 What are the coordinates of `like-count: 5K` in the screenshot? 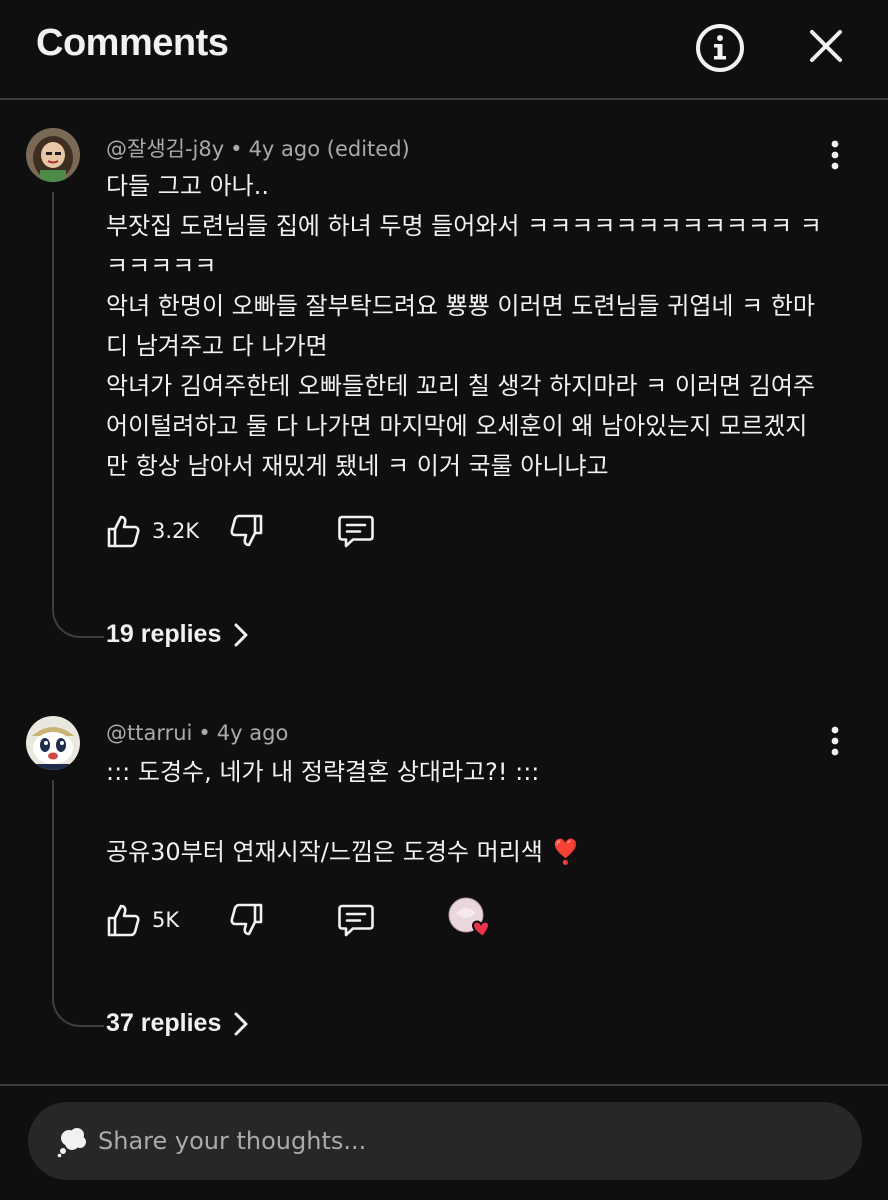 It's located at (166, 920).